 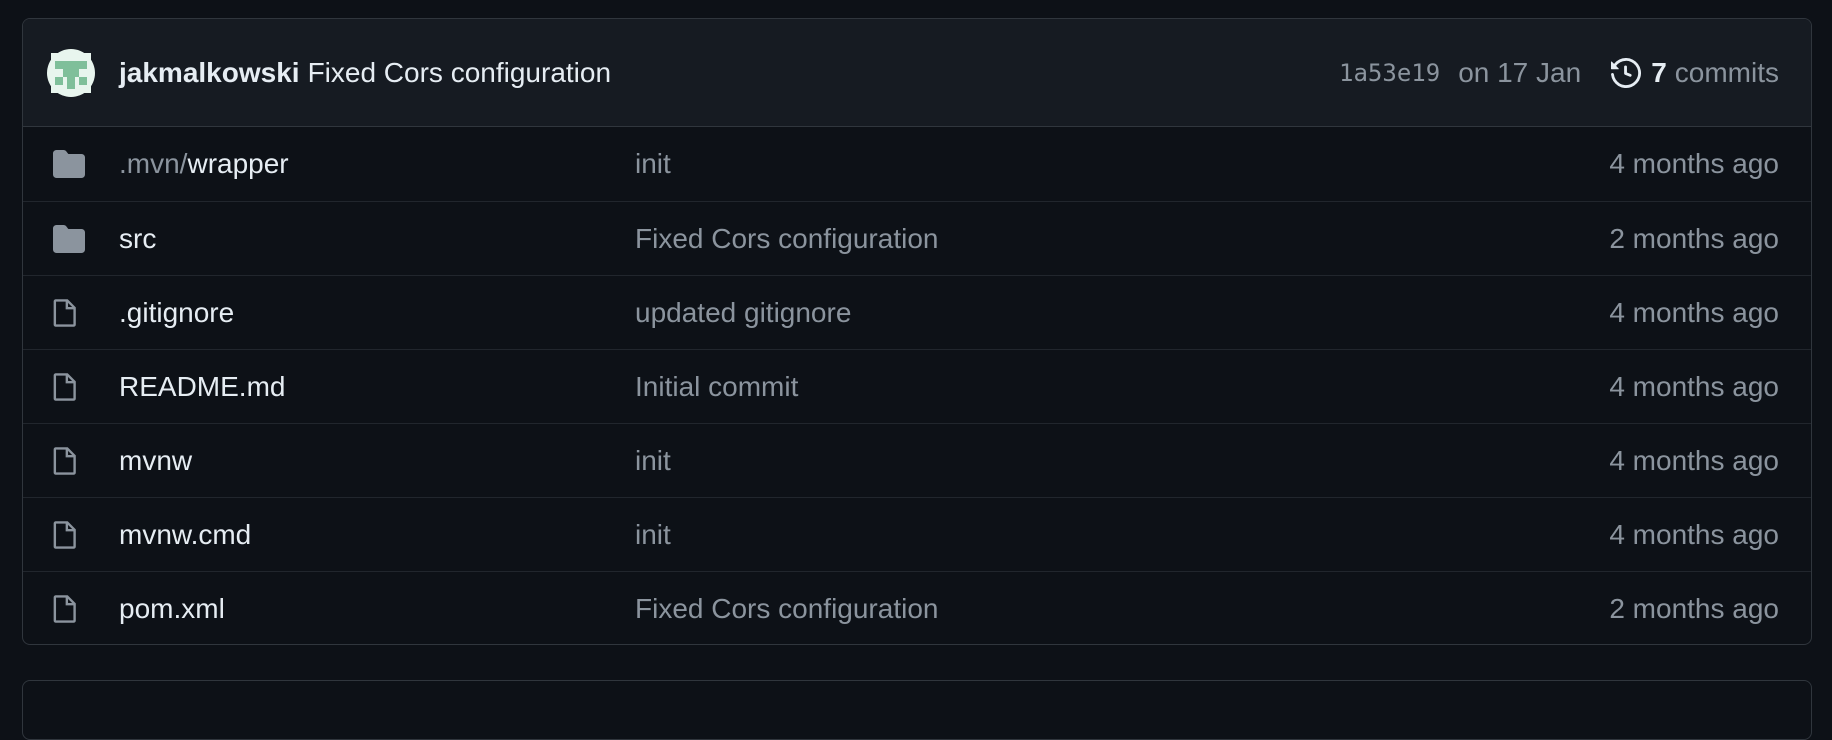 I want to click on file-name-link: pom.xml, so click(x=377, y=609).